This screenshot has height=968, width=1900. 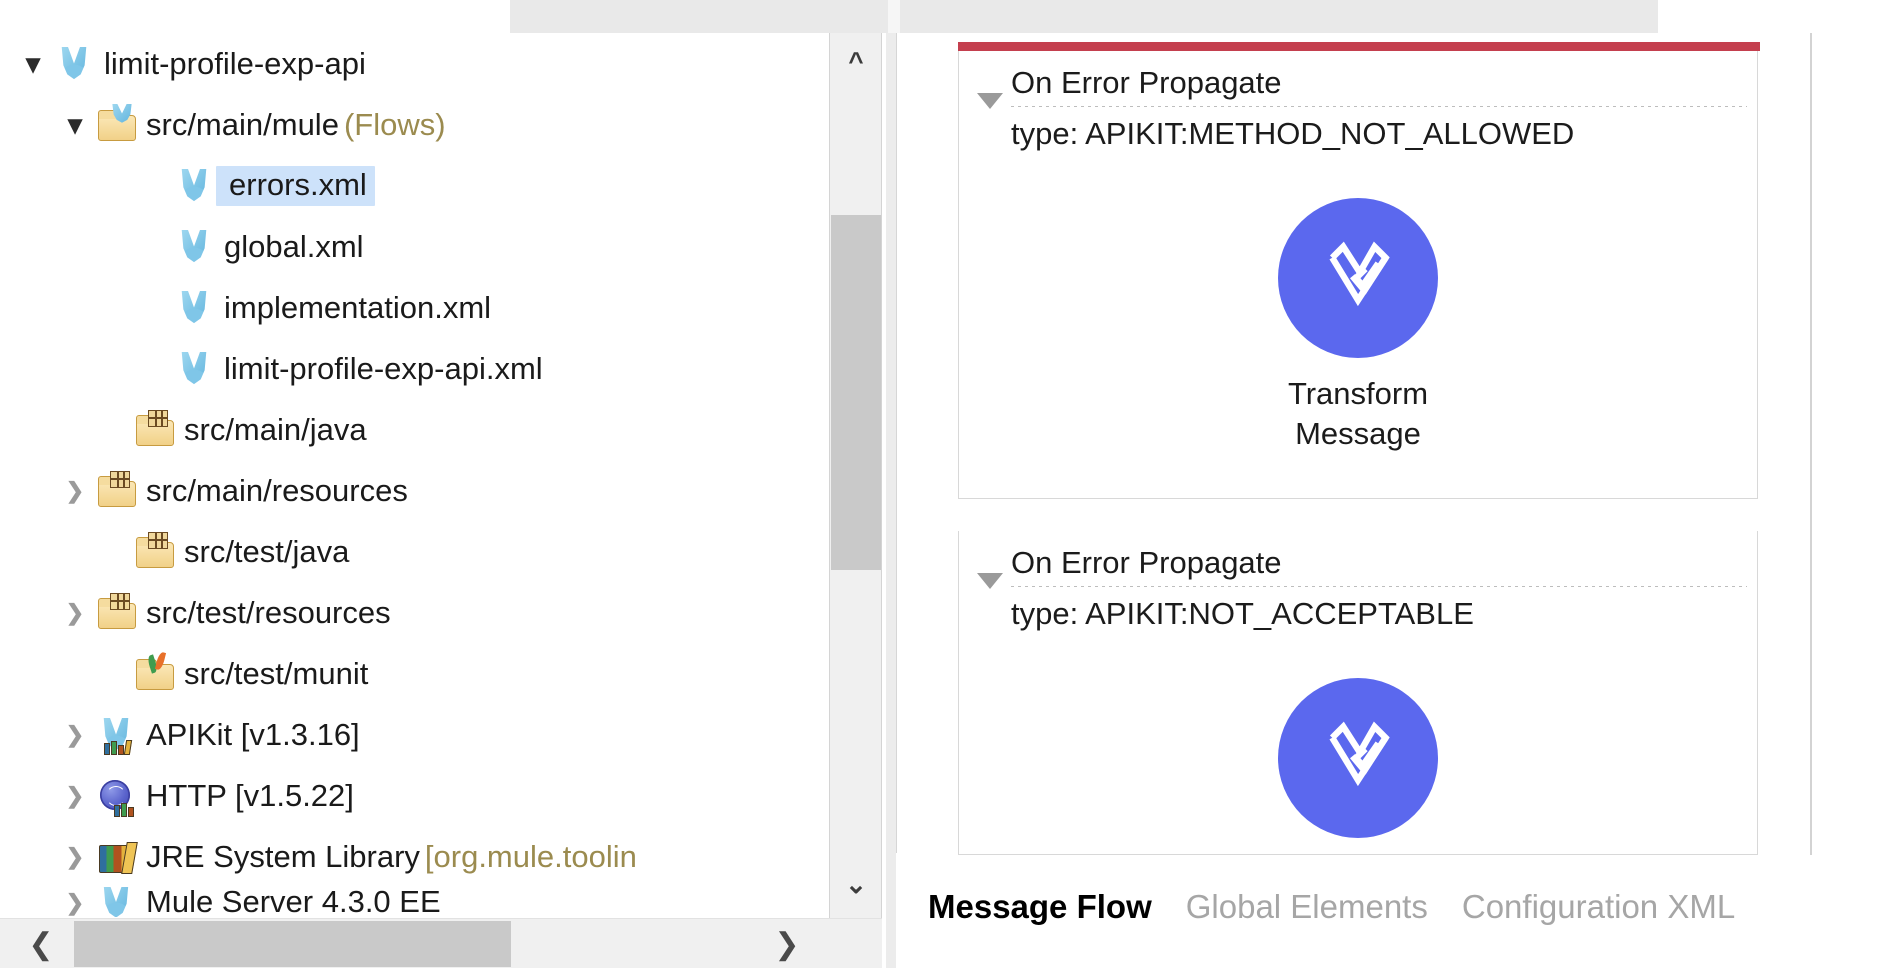 I want to click on tree-item-src-main-java: src/main/java, so click(x=414, y=429).